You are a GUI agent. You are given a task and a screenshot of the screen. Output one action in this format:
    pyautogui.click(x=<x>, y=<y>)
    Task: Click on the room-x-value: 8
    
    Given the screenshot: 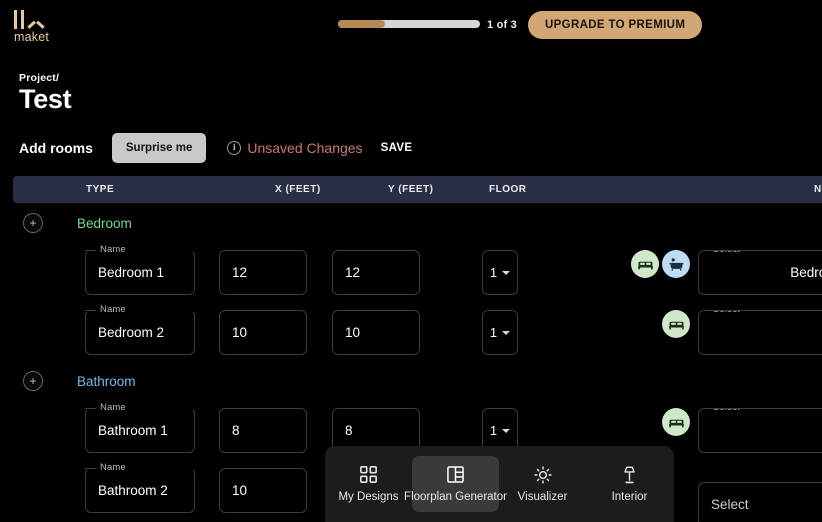 What is the action you would take?
    pyautogui.click(x=236, y=430)
    